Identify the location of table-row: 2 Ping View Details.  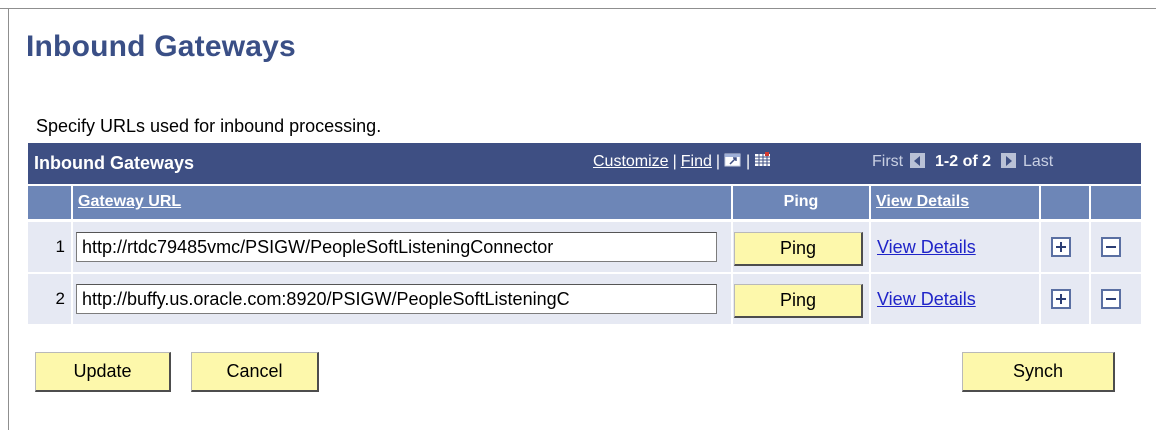
(584, 300).